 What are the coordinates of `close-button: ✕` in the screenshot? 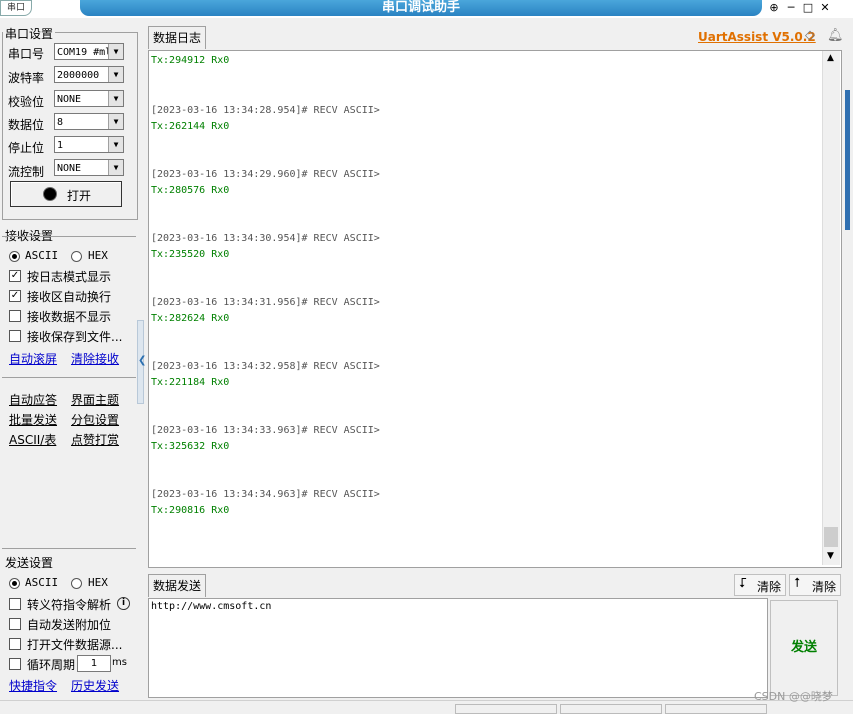 It's located at (825, 8).